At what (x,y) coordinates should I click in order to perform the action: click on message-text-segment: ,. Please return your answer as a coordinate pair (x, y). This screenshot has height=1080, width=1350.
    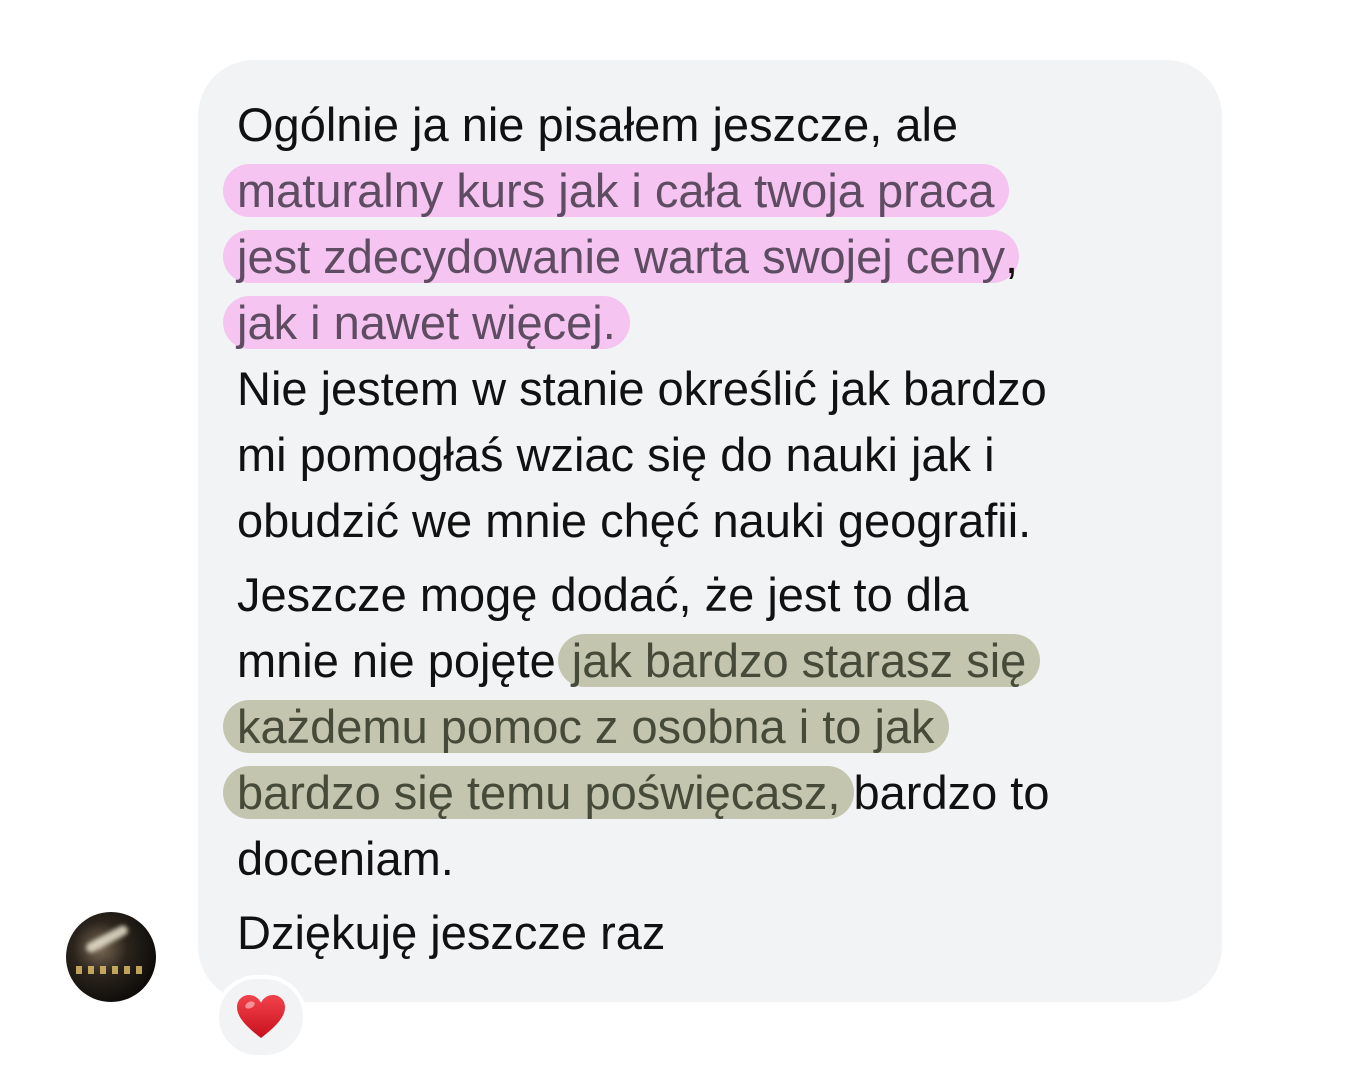
    Looking at the image, I should click on (1012, 256).